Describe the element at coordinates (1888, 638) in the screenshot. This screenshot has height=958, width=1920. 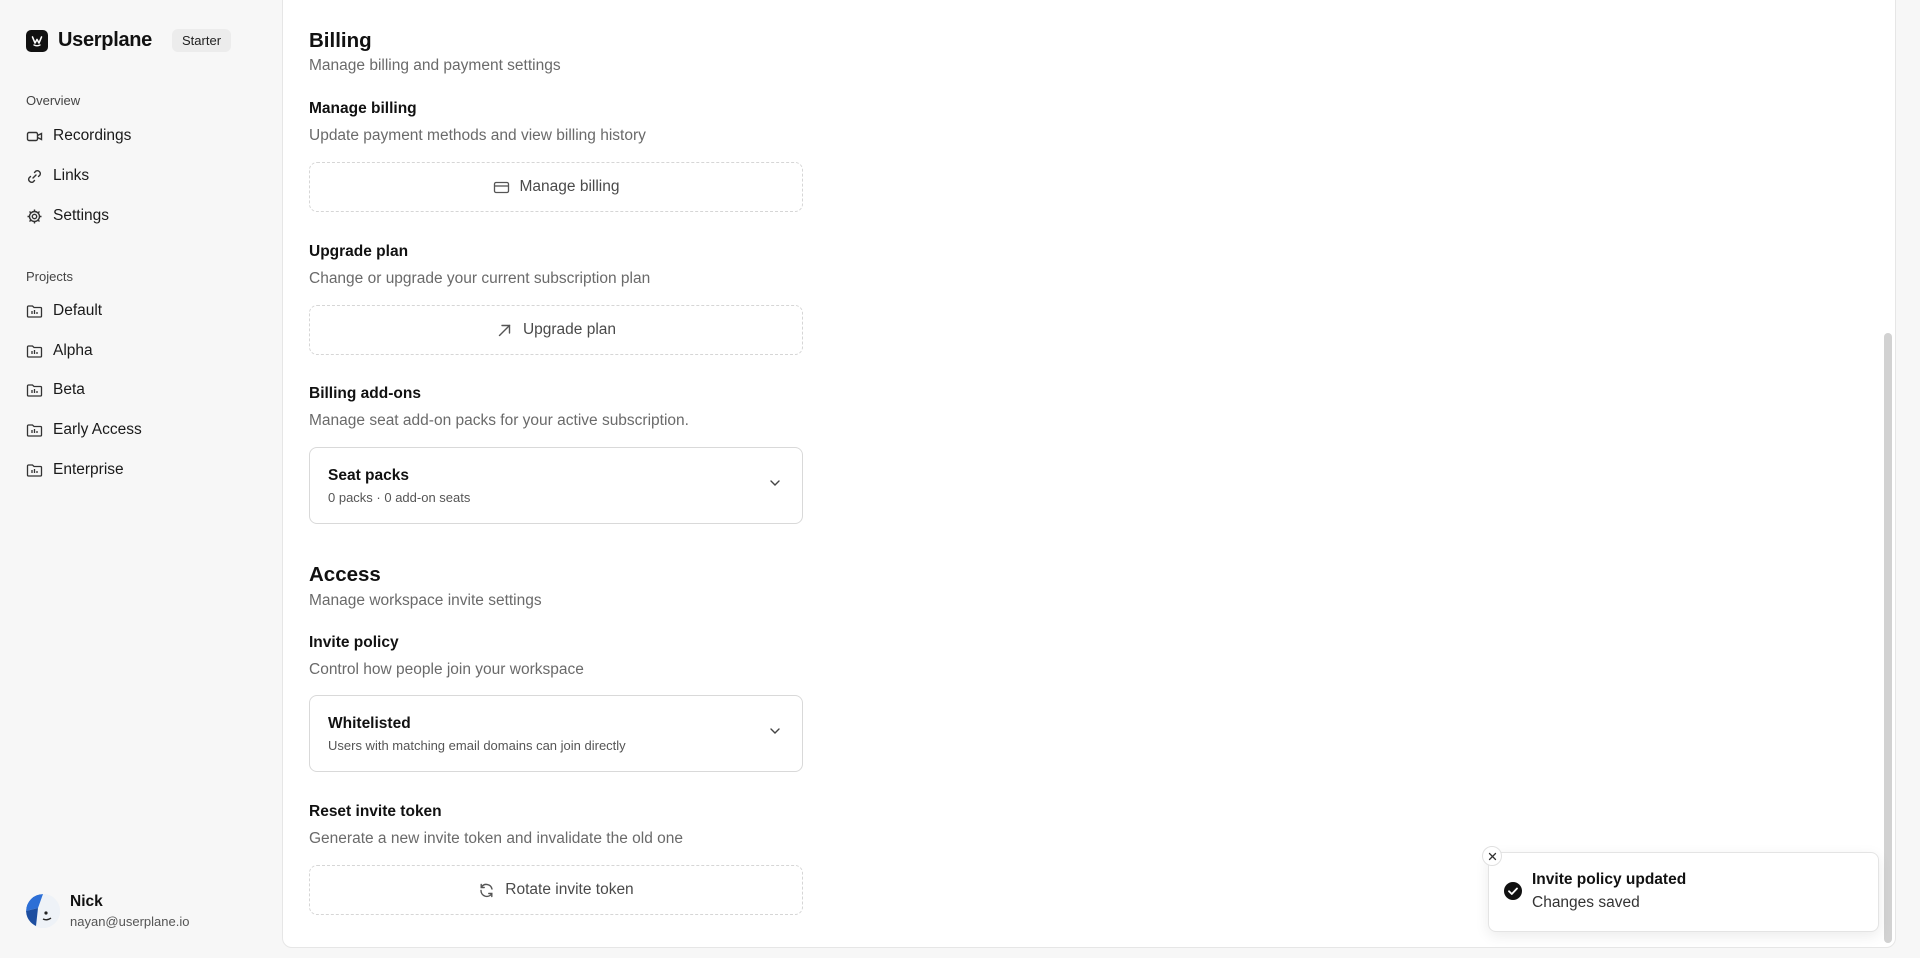
I see `scrollbar-thumb` at that location.